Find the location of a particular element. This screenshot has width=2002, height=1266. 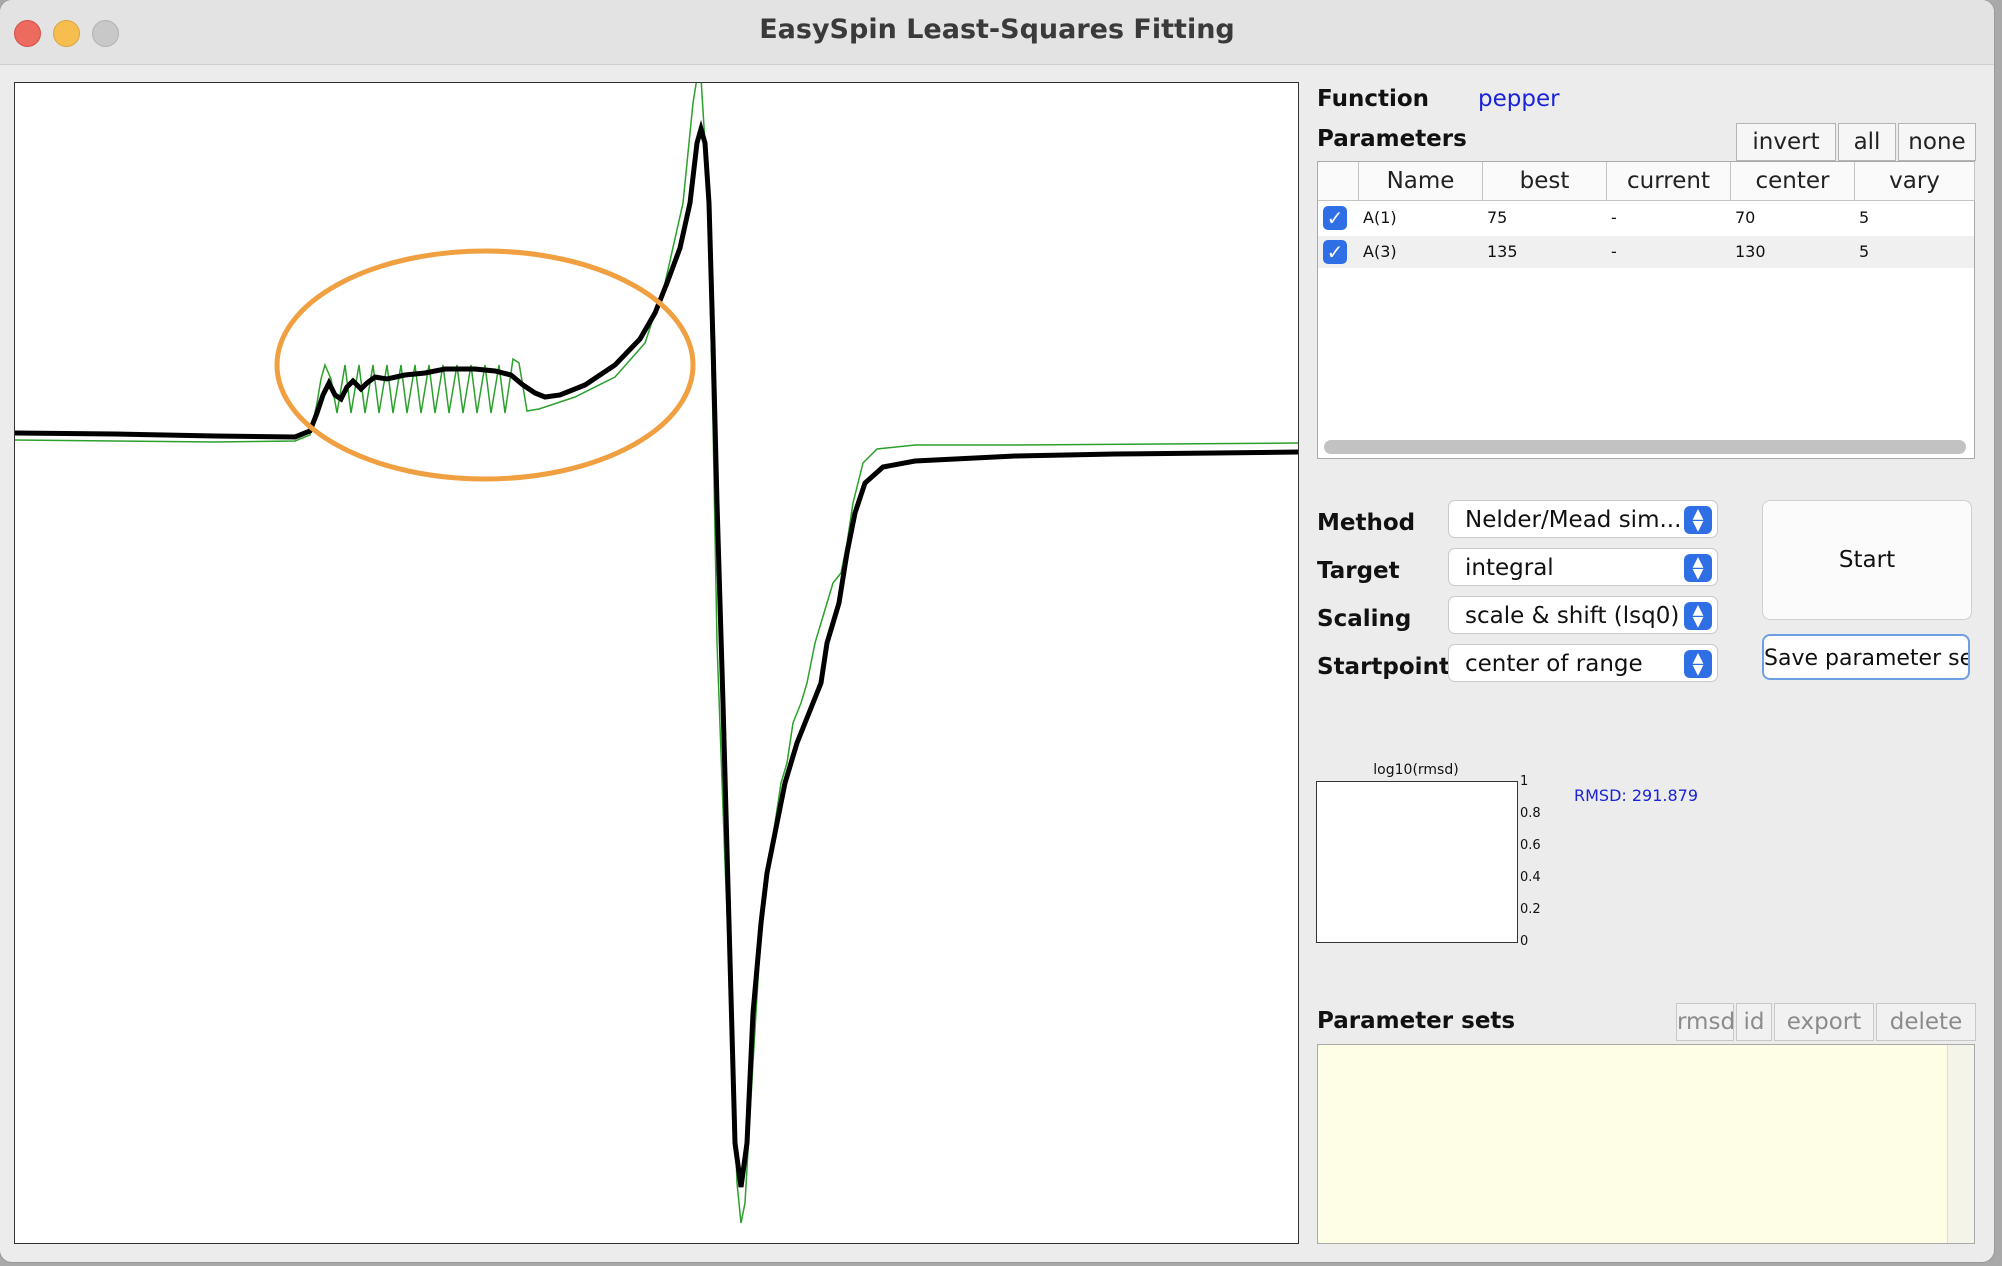

rmsd-ytick: 0.2 is located at coordinates (1530, 909).